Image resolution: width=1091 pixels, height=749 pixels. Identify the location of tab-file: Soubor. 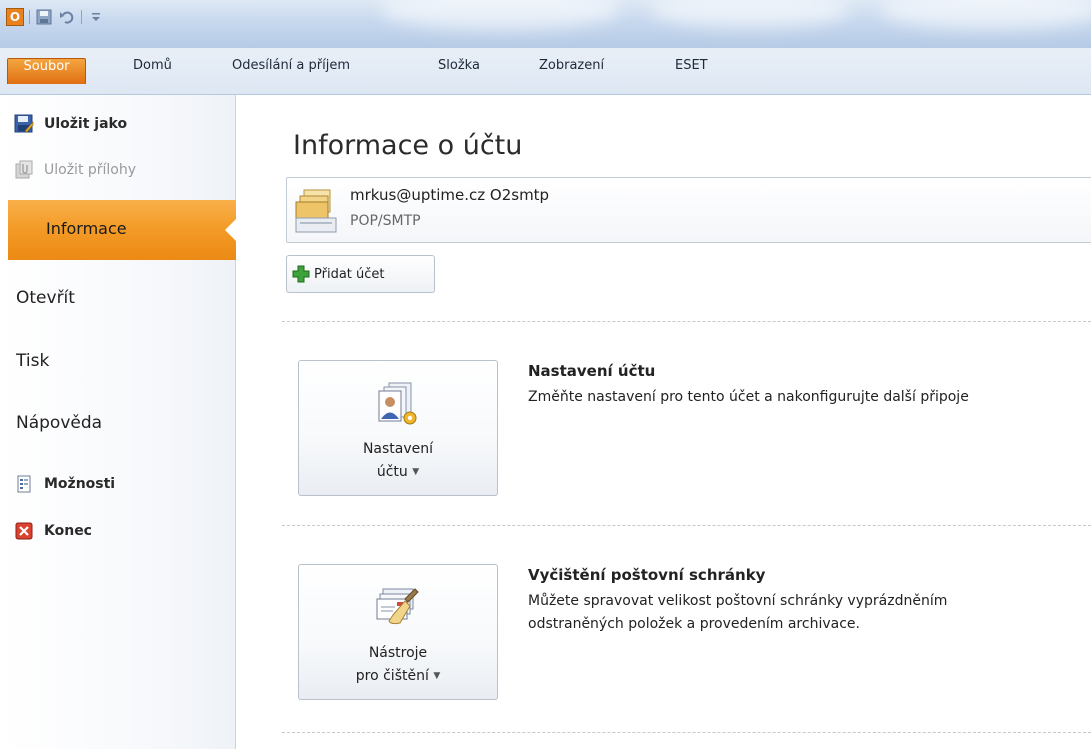
(46, 71).